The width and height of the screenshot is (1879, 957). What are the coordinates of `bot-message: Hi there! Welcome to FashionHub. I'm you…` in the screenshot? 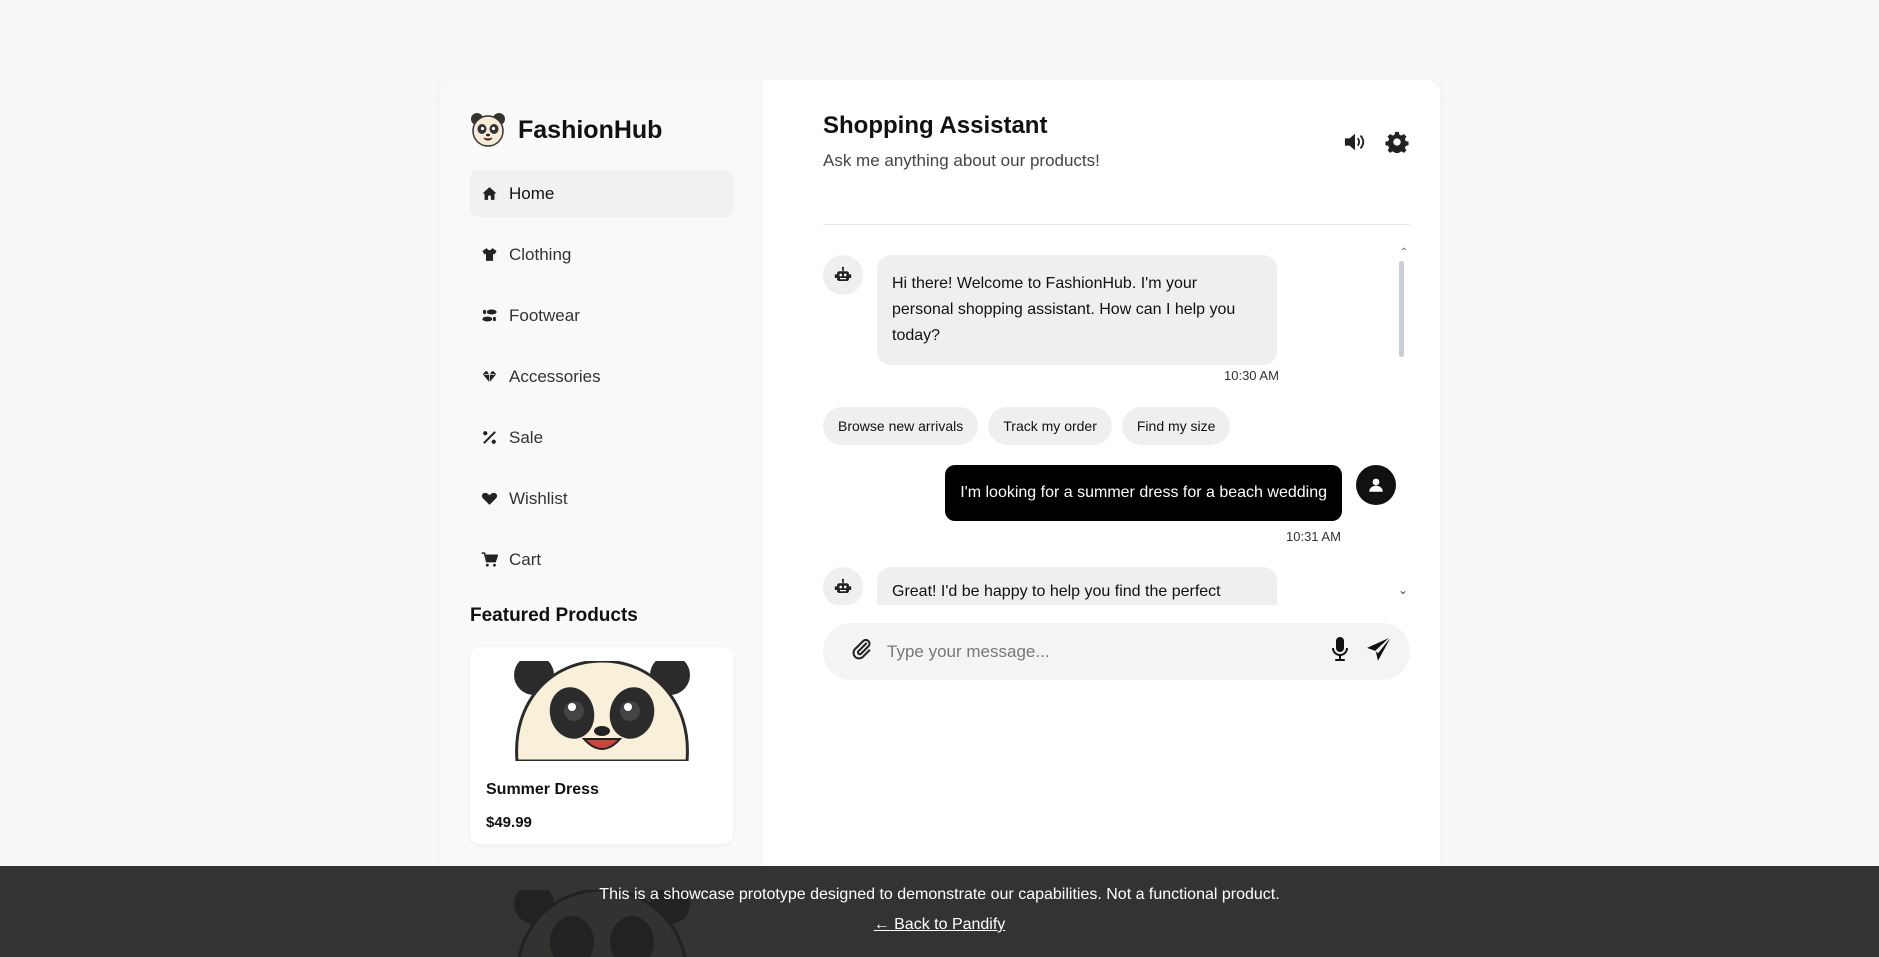 It's located at (1050, 310).